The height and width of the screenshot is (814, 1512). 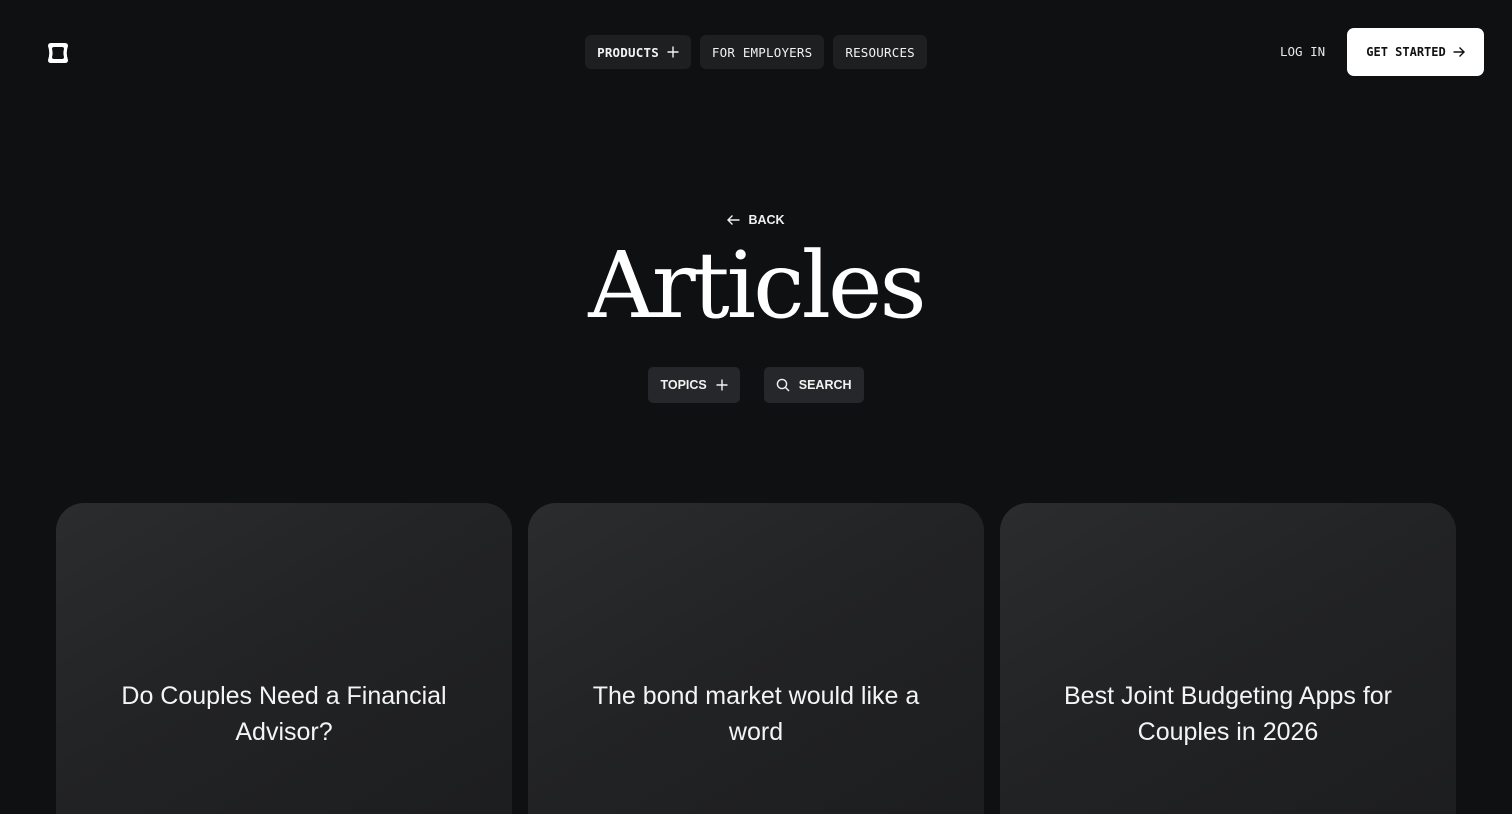 What do you see at coordinates (783, 385) in the screenshot?
I see `search-icon` at bounding box center [783, 385].